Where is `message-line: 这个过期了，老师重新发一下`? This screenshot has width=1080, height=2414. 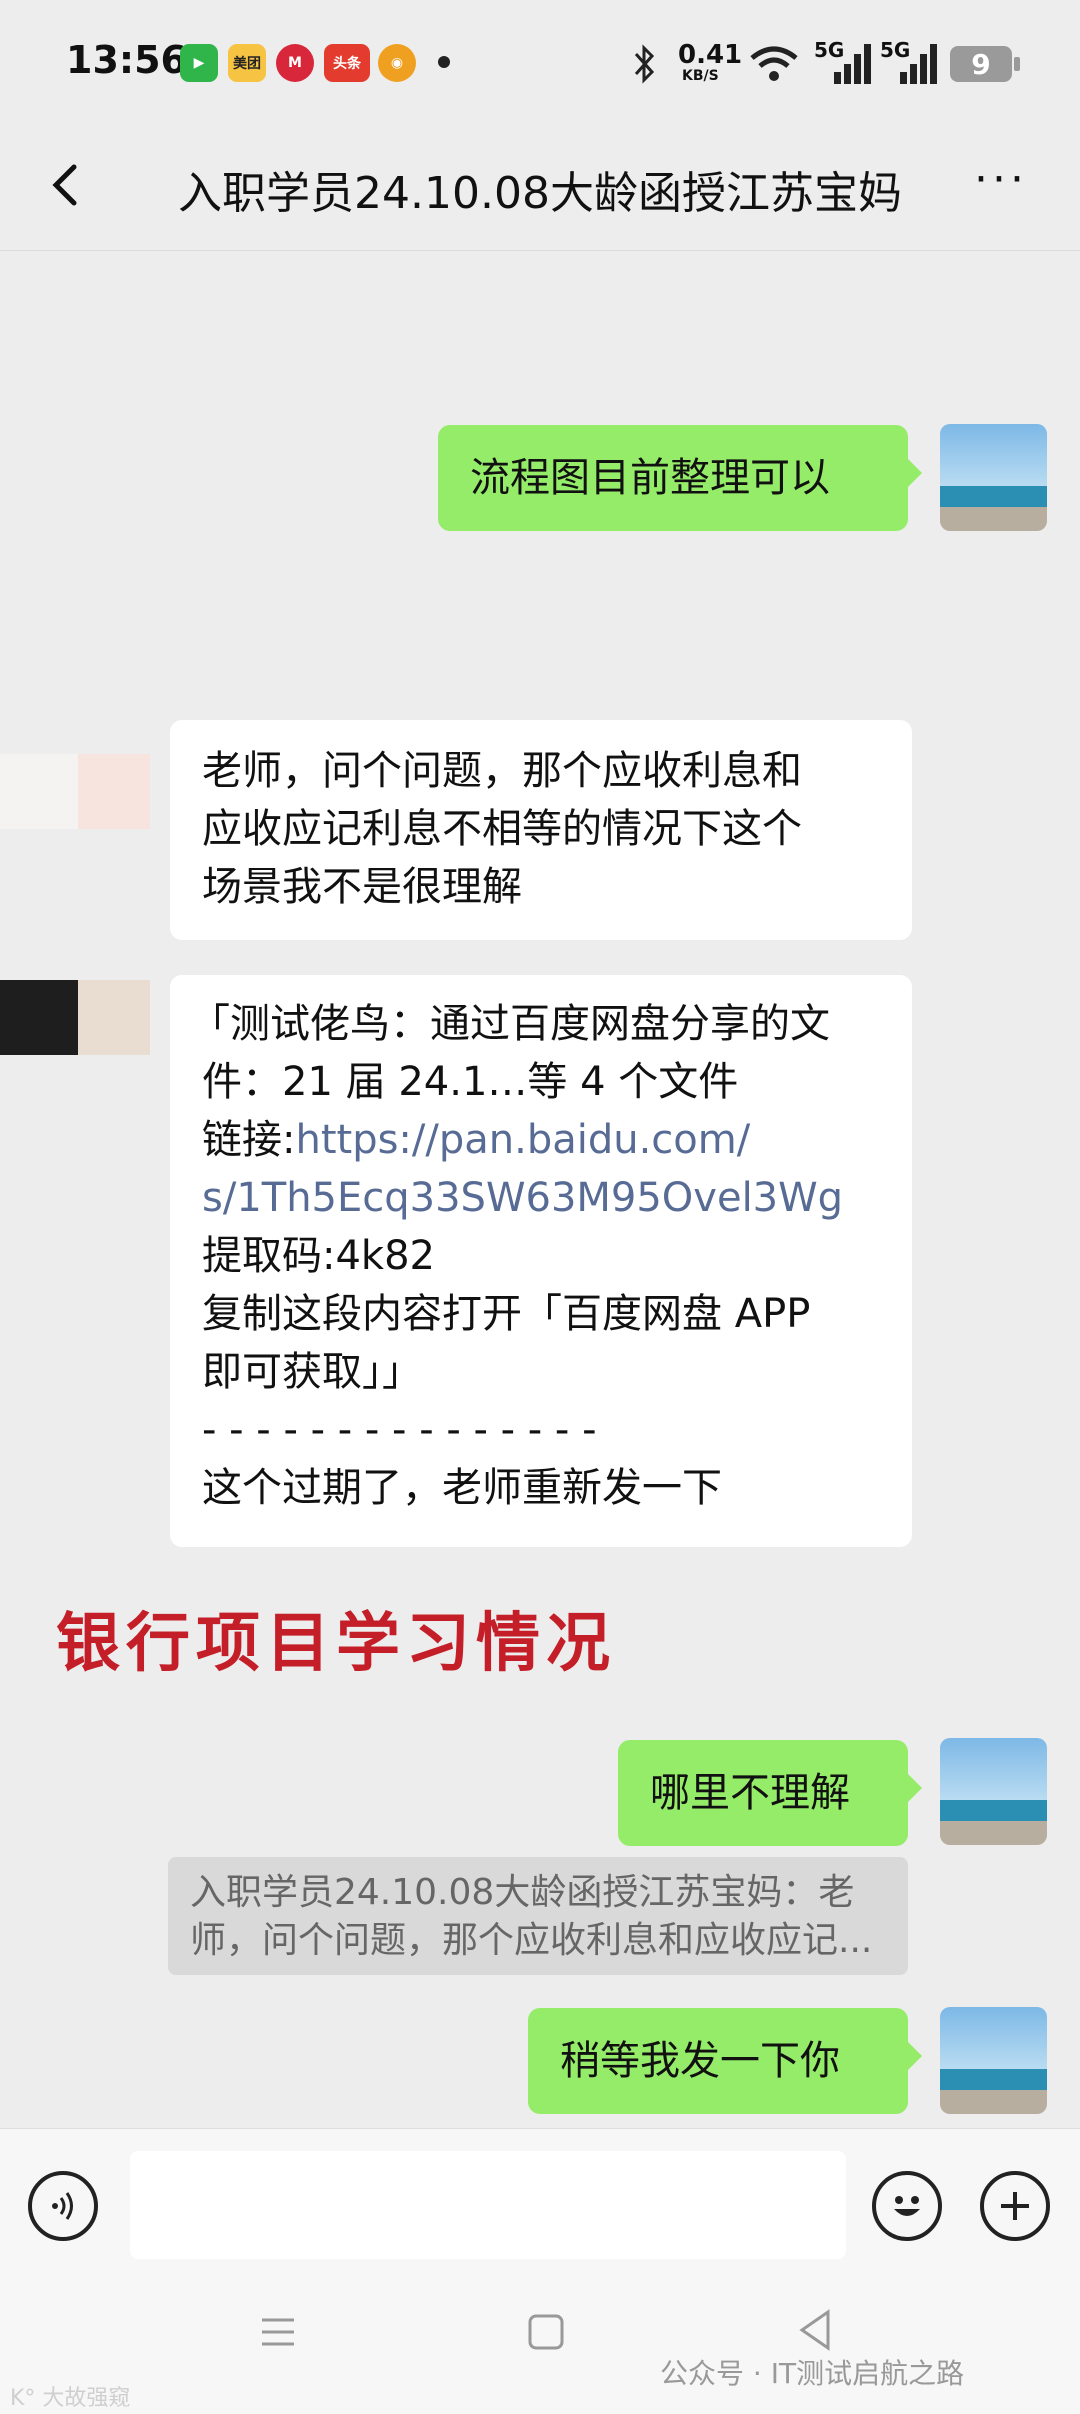
message-line: 这个过期了，老师重新发一下 is located at coordinates (462, 1488).